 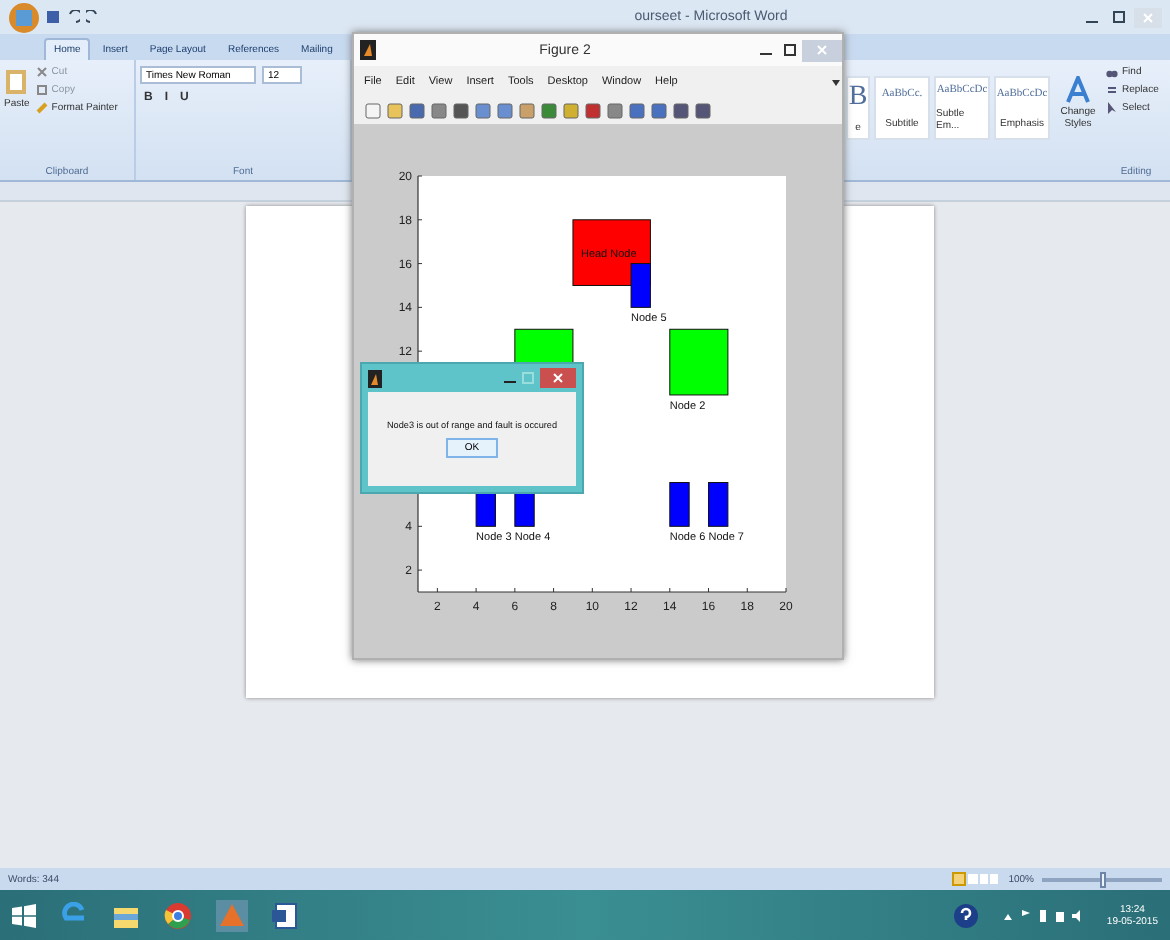 I want to click on view-buttons-icon, so click(x=976, y=879).